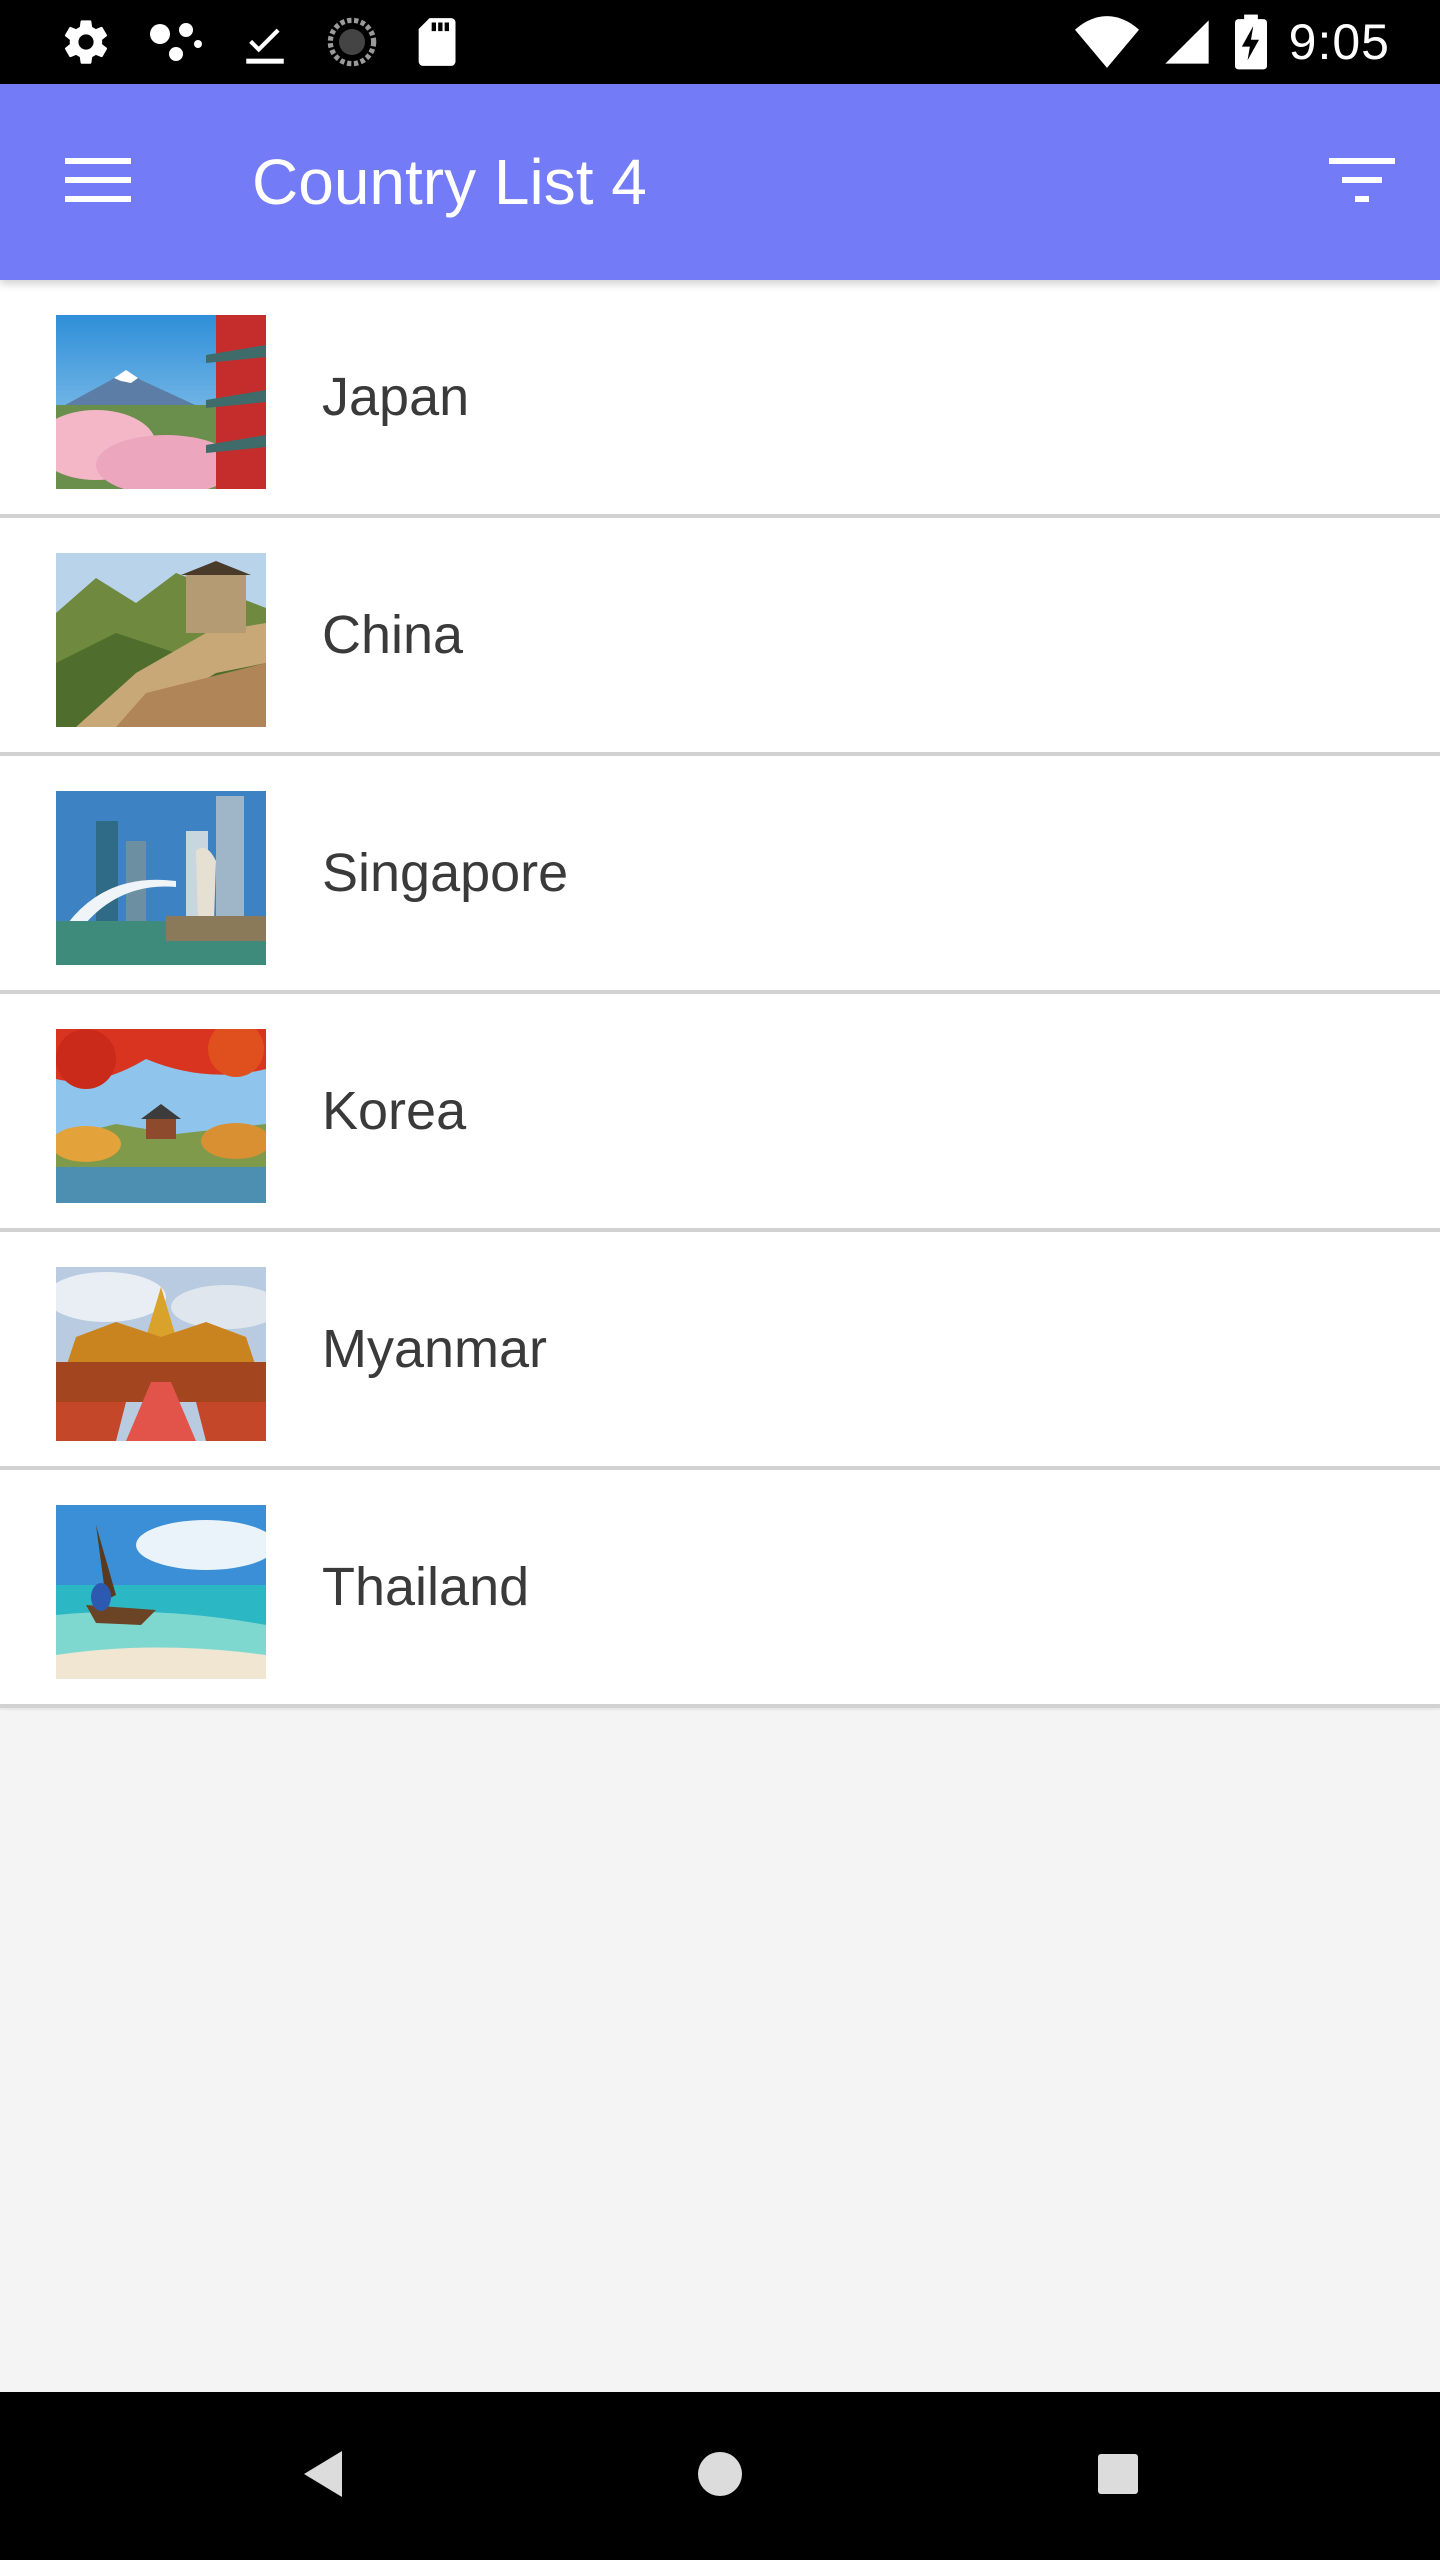 The image size is (1440, 2560). Describe the element at coordinates (720, 182) in the screenshot. I see `app-bar: Country List 4` at that location.